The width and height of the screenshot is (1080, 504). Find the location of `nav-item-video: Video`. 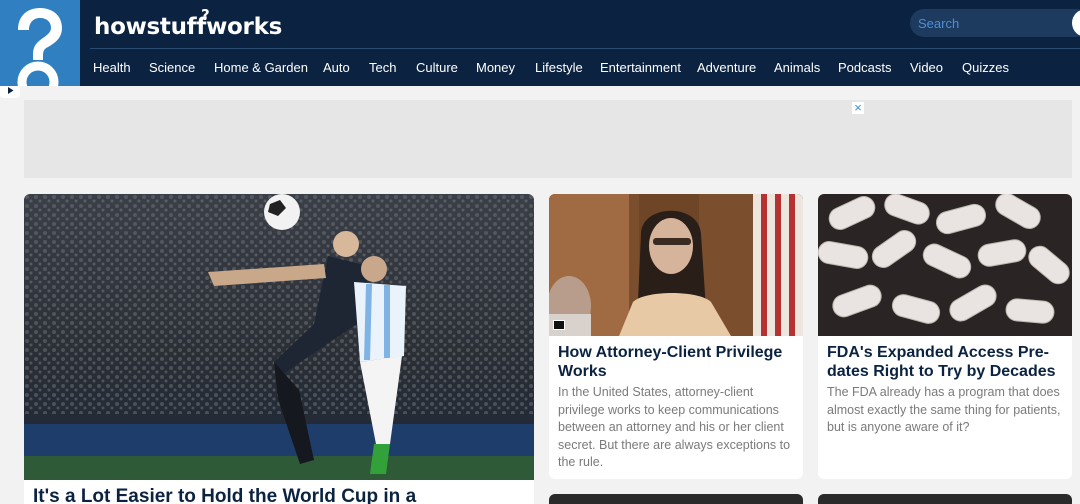

nav-item-video: Video is located at coordinates (926, 67).